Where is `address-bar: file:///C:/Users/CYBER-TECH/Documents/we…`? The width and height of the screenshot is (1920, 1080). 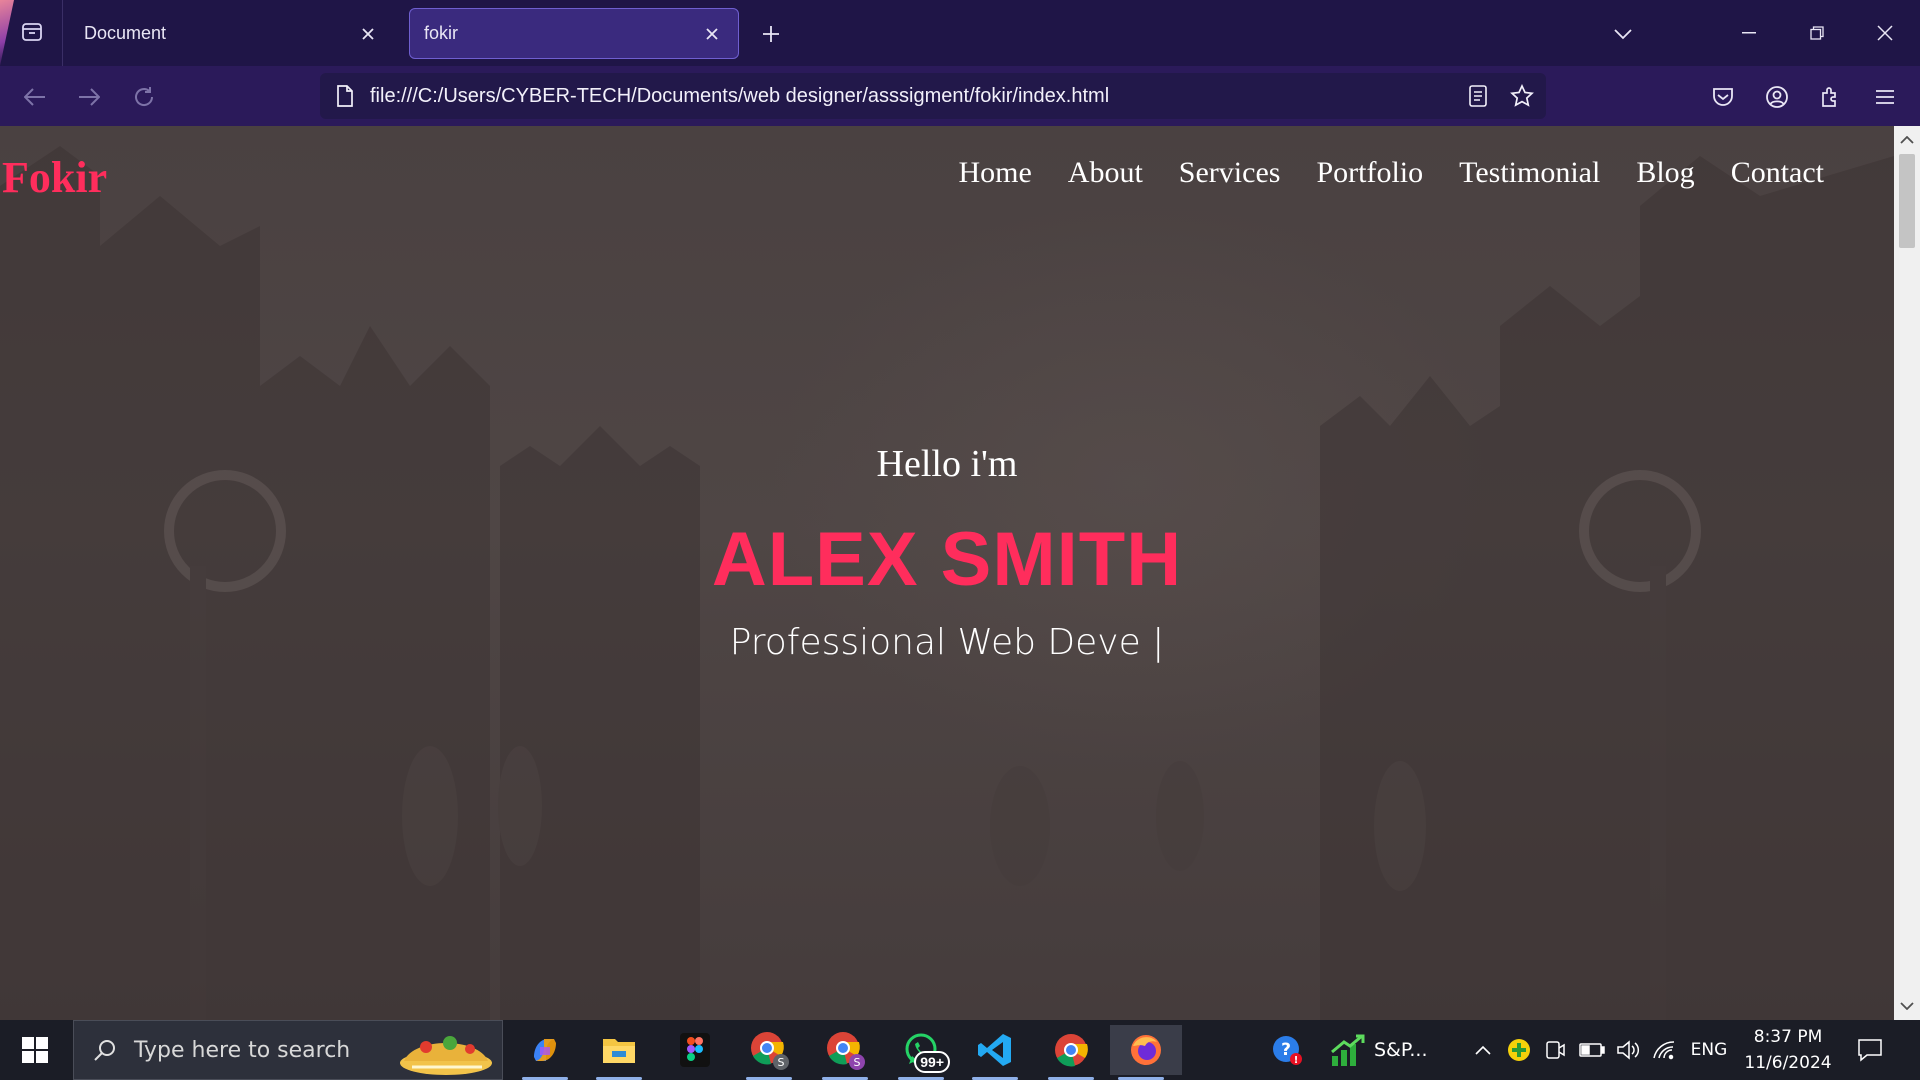 address-bar: file:///C:/Users/CYBER-TECH/Documents/we… is located at coordinates (933, 96).